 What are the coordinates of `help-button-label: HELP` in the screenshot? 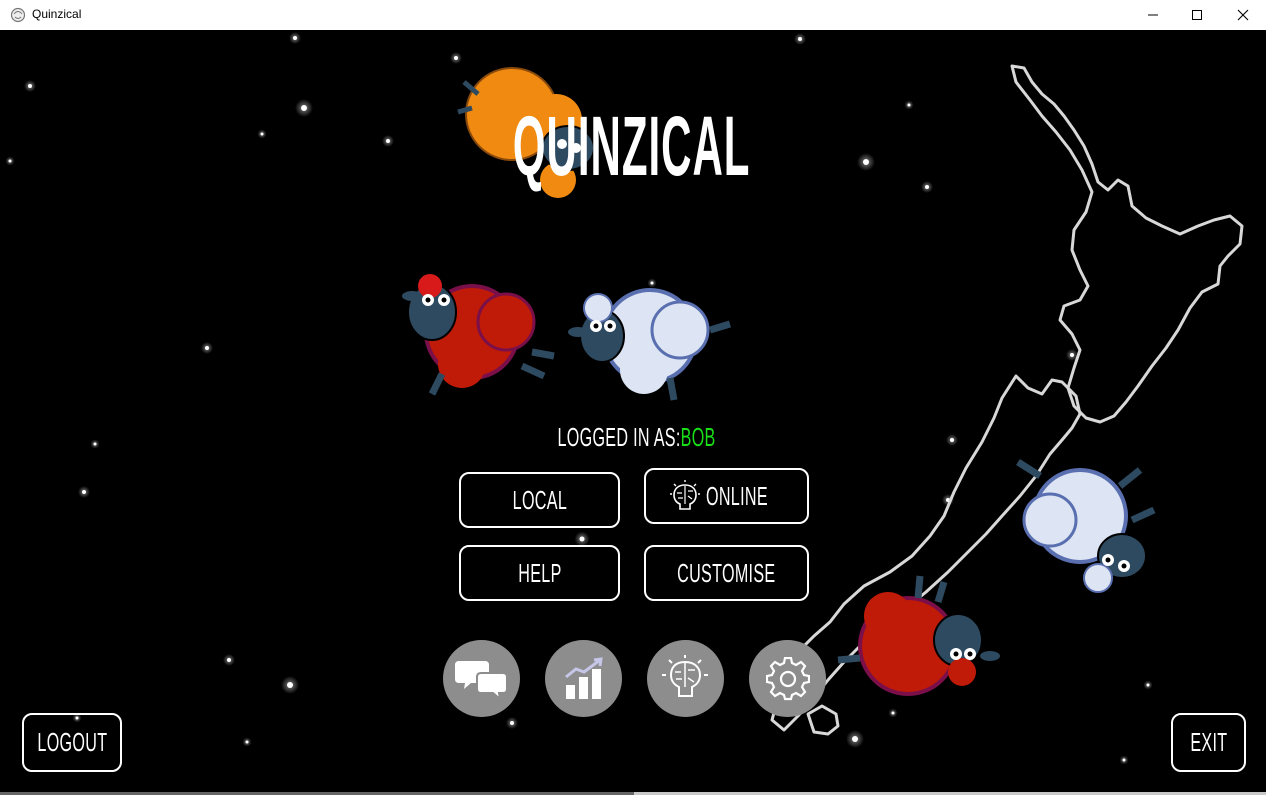 It's located at (539, 572).